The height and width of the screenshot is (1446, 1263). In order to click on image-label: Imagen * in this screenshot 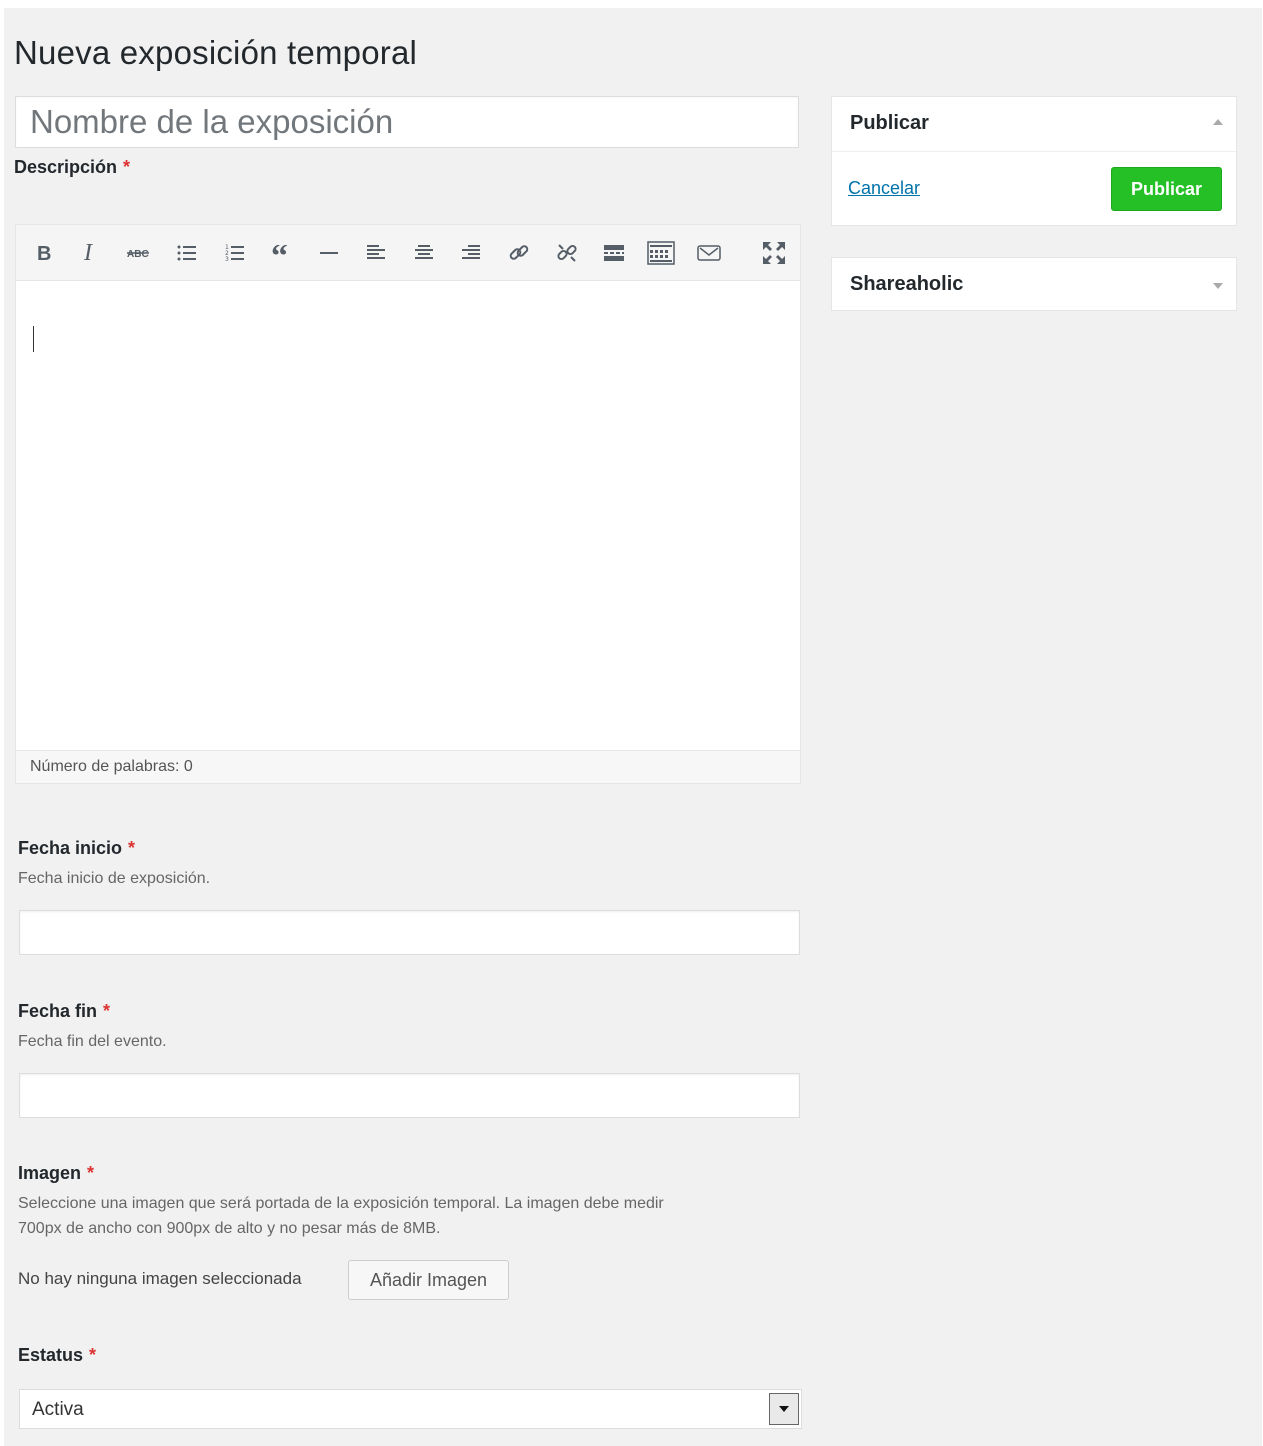, I will do `click(56, 1173)`.